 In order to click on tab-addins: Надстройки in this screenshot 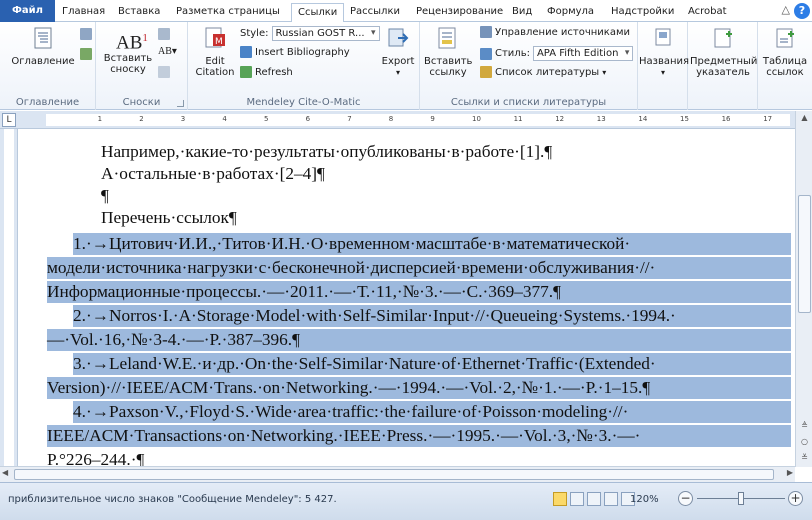, I will do `click(642, 12)`.